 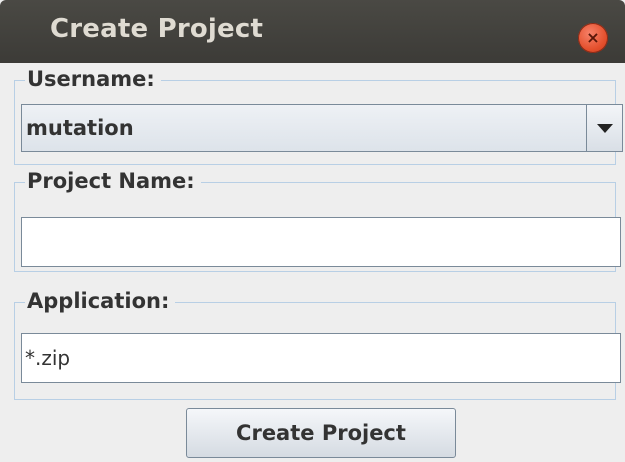 I want to click on dropdown-arrow-button, so click(x=604, y=128).